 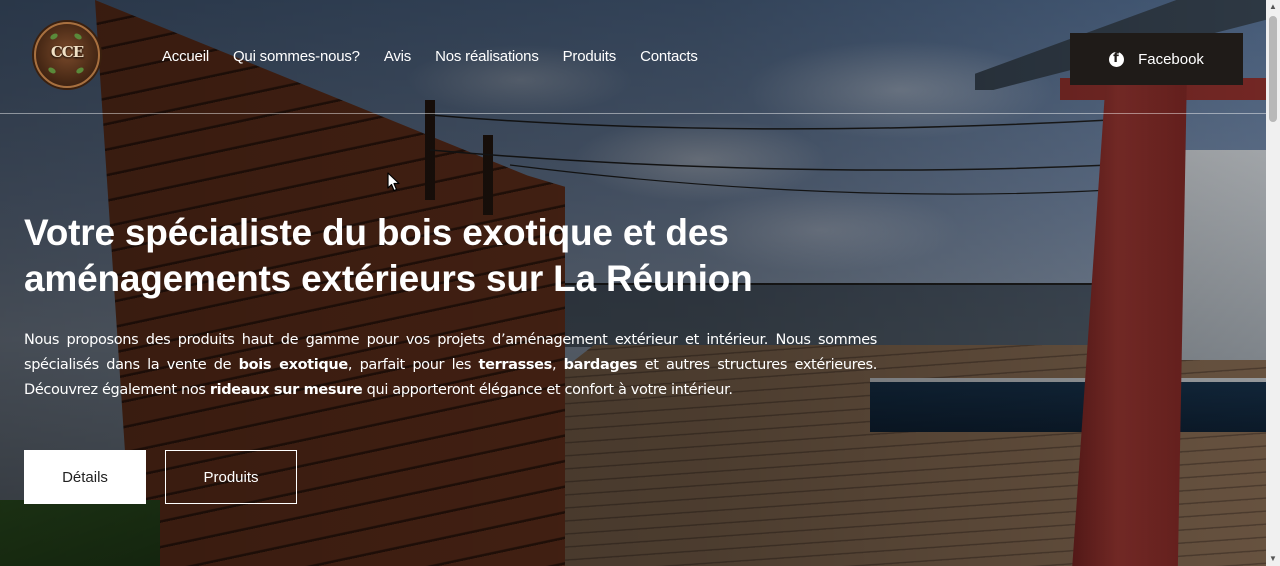 I want to click on produits-button: Produits, so click(x=231, y=477).